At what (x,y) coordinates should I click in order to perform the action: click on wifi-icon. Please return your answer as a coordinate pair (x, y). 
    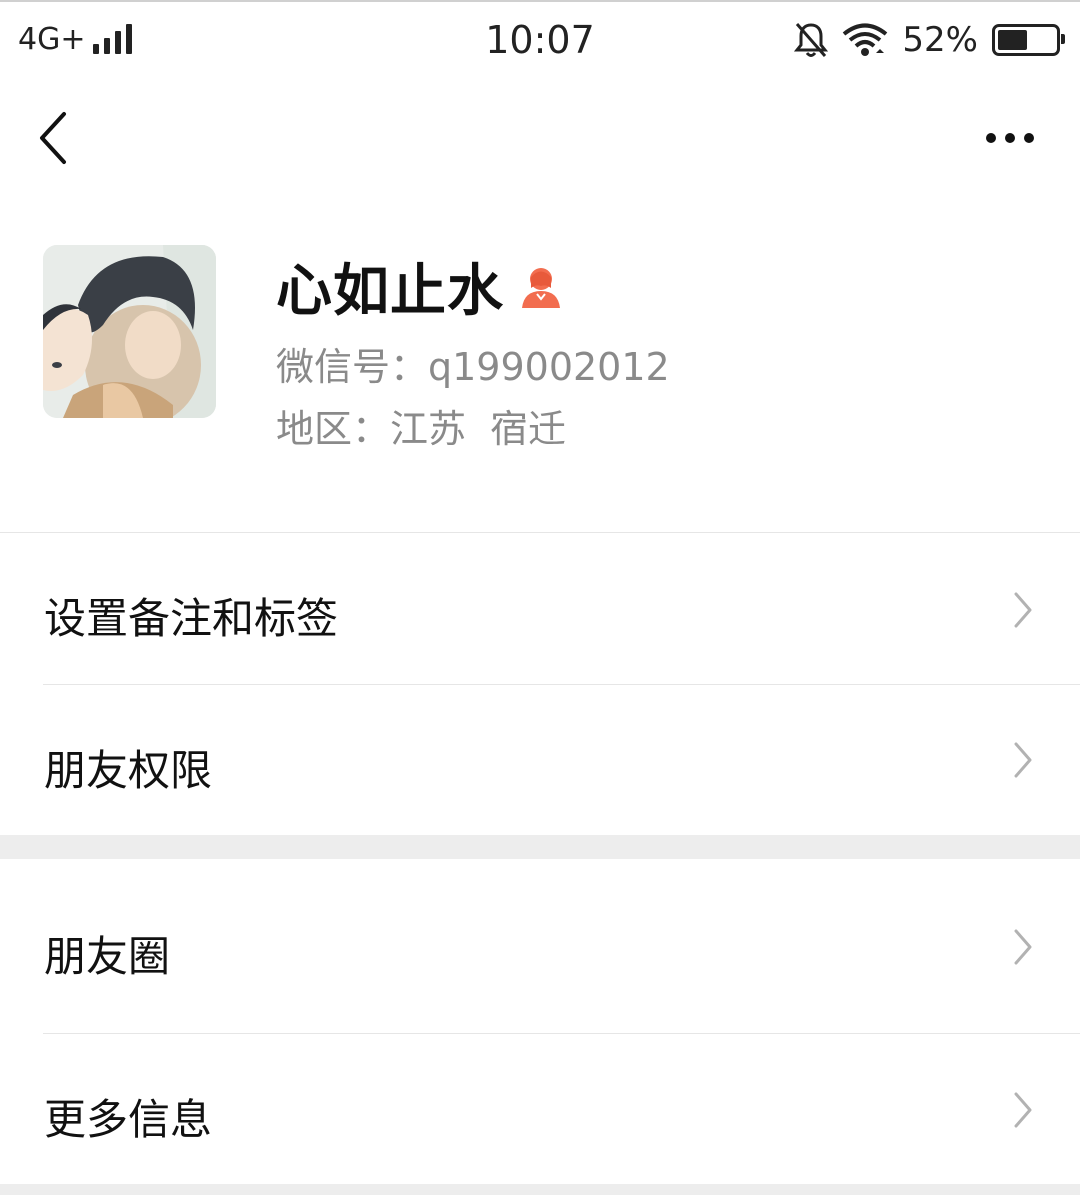
    Looking at the image, I should click on (865, 39).